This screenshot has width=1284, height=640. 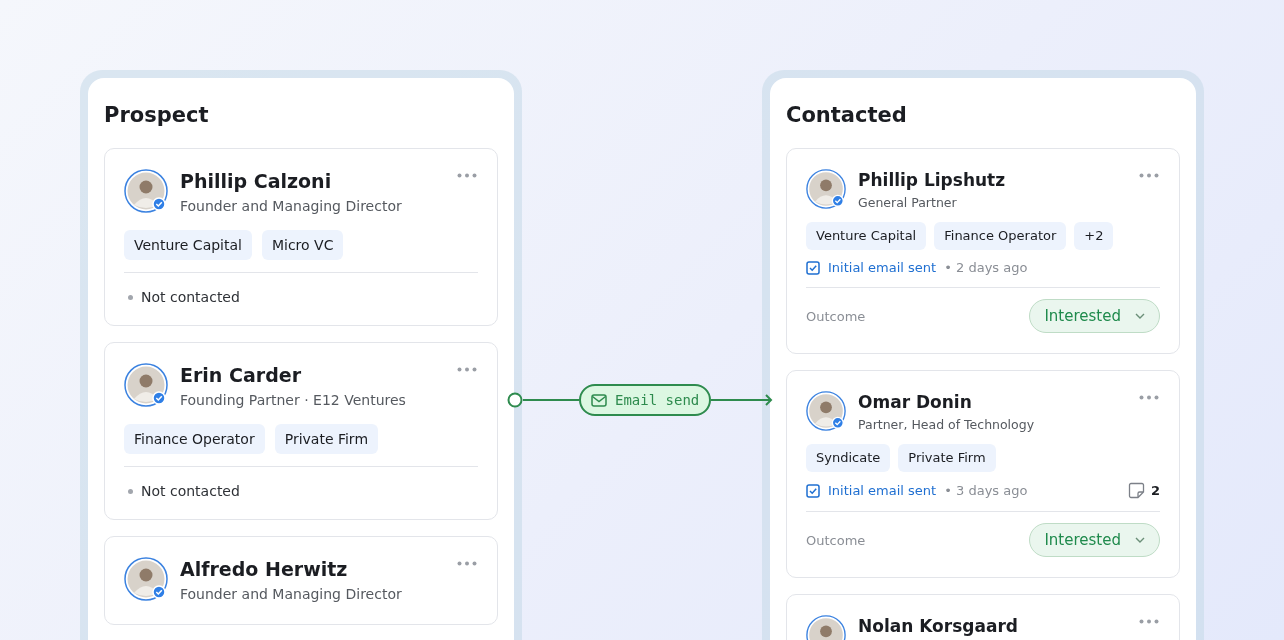 What do you see at coordinates (946, 425) in the screenshot?
I see `contact-role: Partner, Head of Technology` at bounding box center [946, 425].